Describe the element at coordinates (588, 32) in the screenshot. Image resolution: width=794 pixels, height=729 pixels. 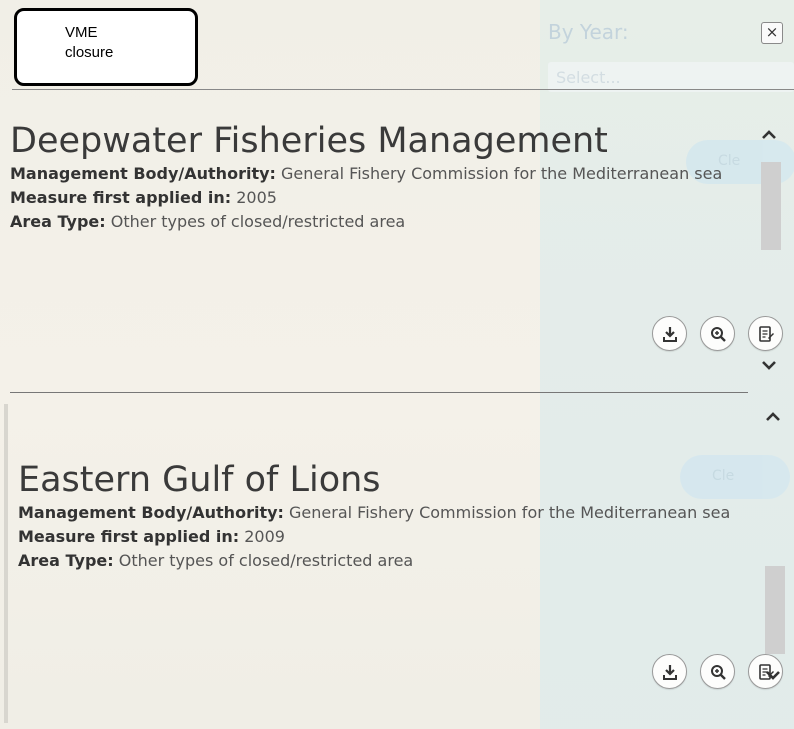
I see `by-year-label: By Year:` at that location.